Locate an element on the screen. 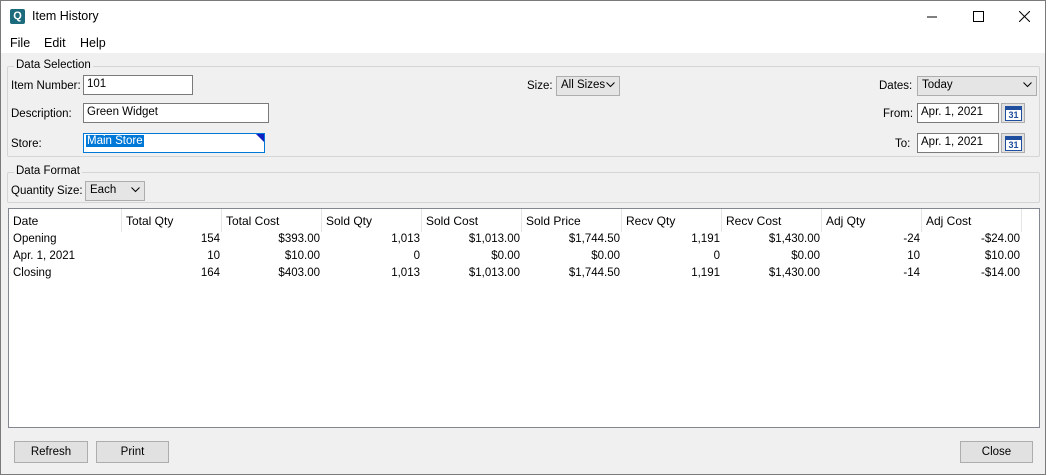 This screenshot has height=475, width=1046. from-calendar-button: 31 is located at coordinates (1013, 113).